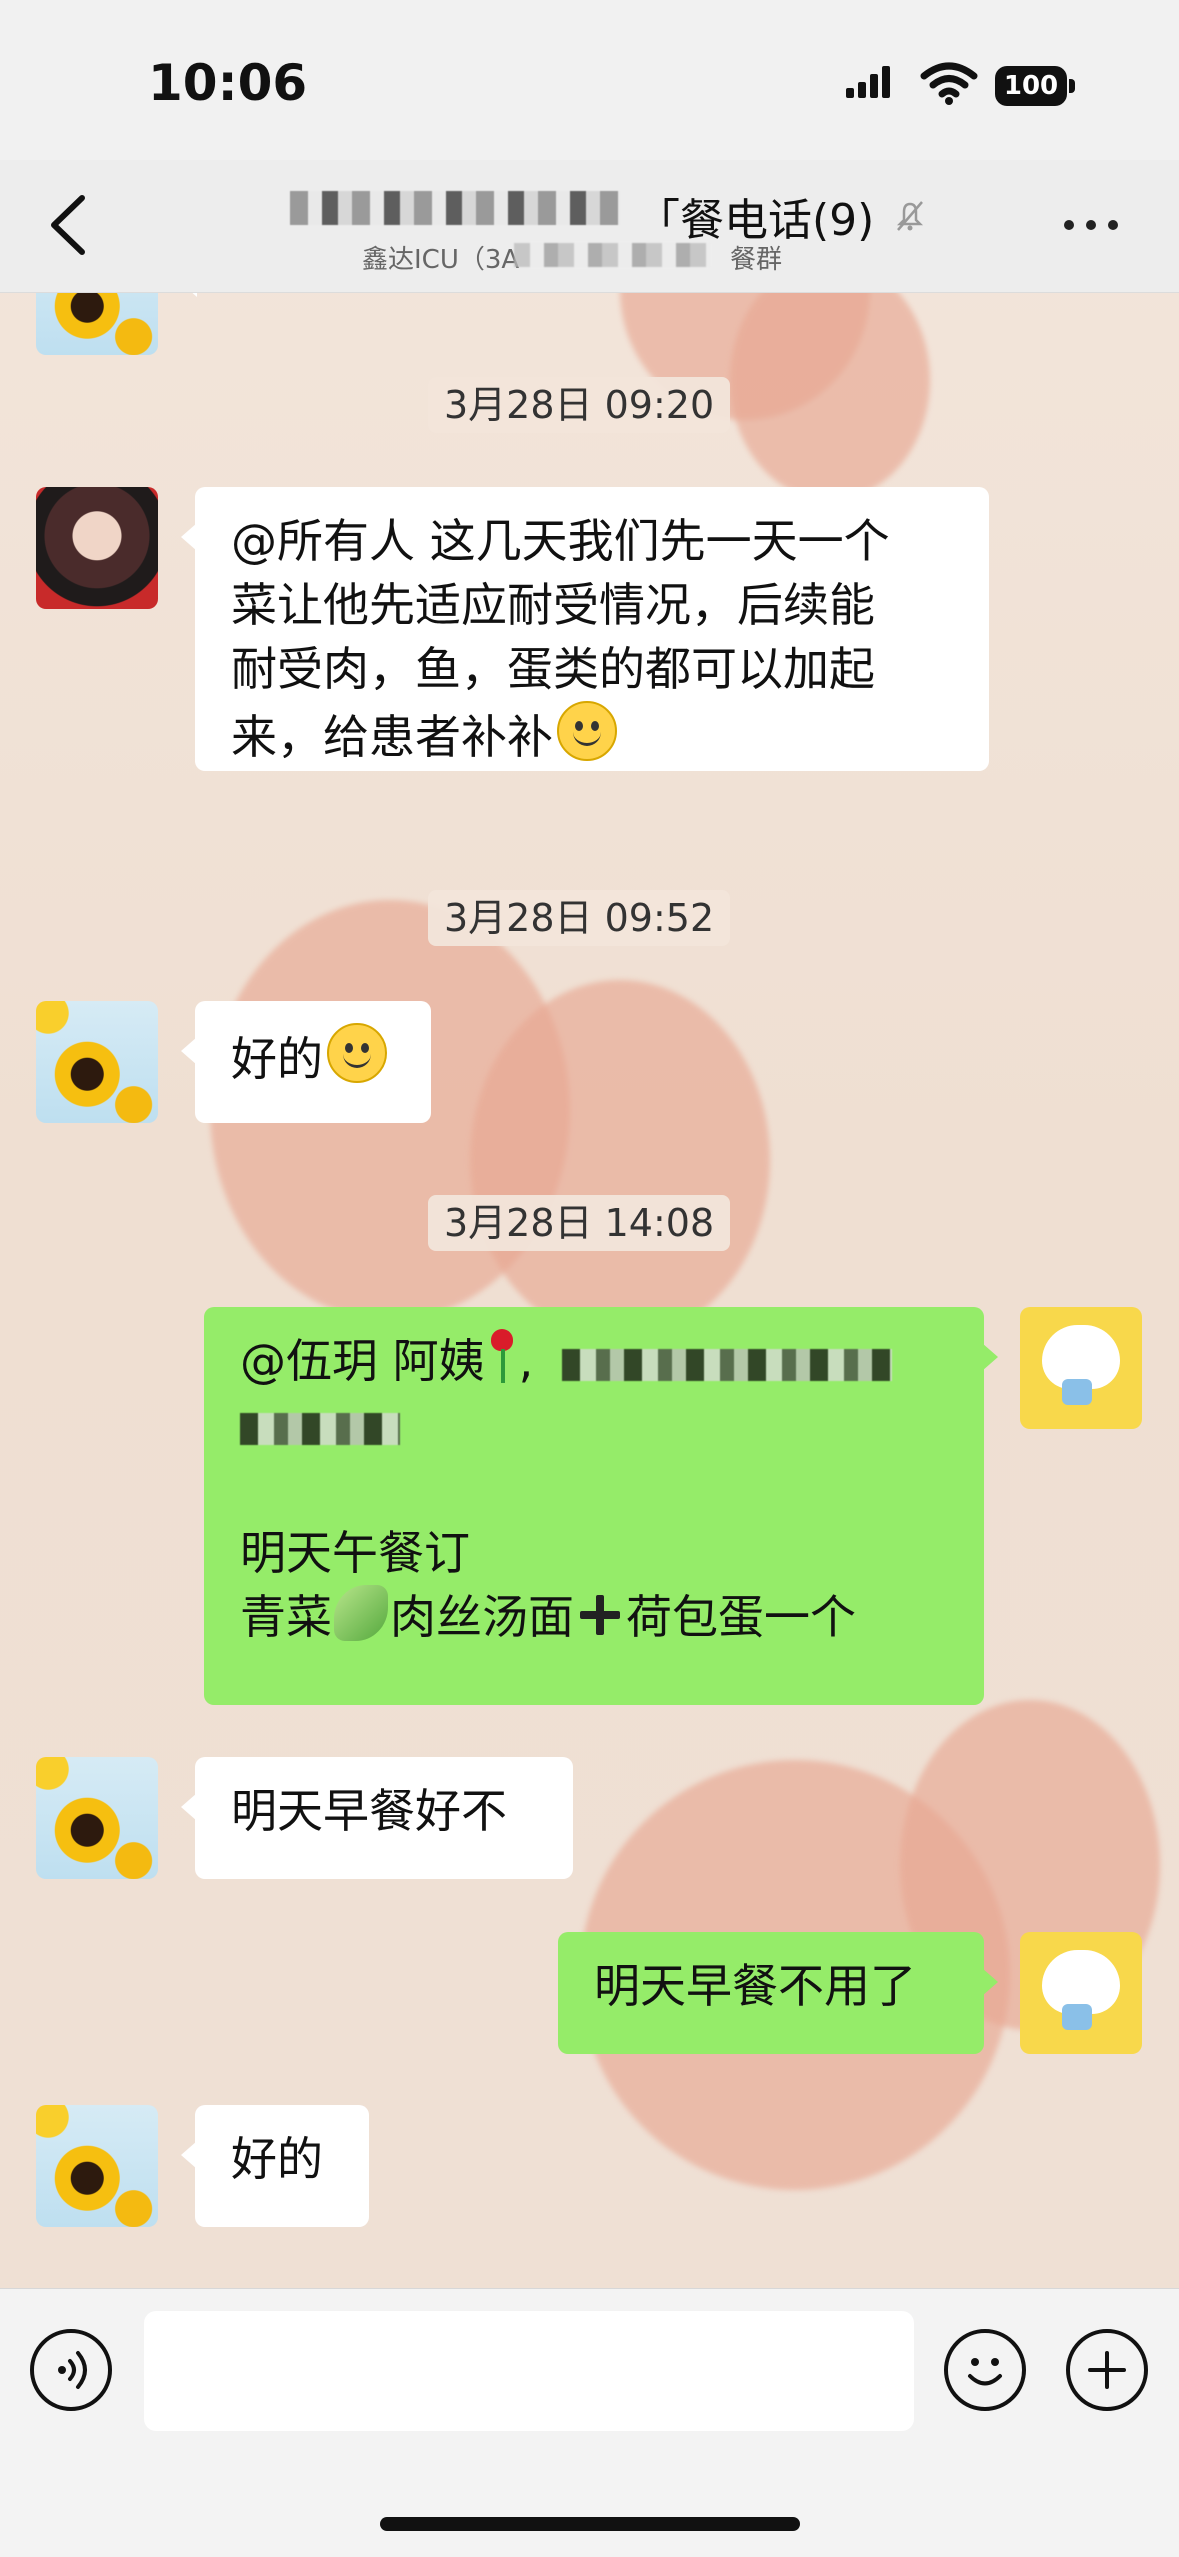 Image resolution: width=1179 pixels, height=2557 pixels. What do you see at coordinates (1031, 86) in the screenshot?
I see `battery-level: 100` at bounding box center [1031, 86].